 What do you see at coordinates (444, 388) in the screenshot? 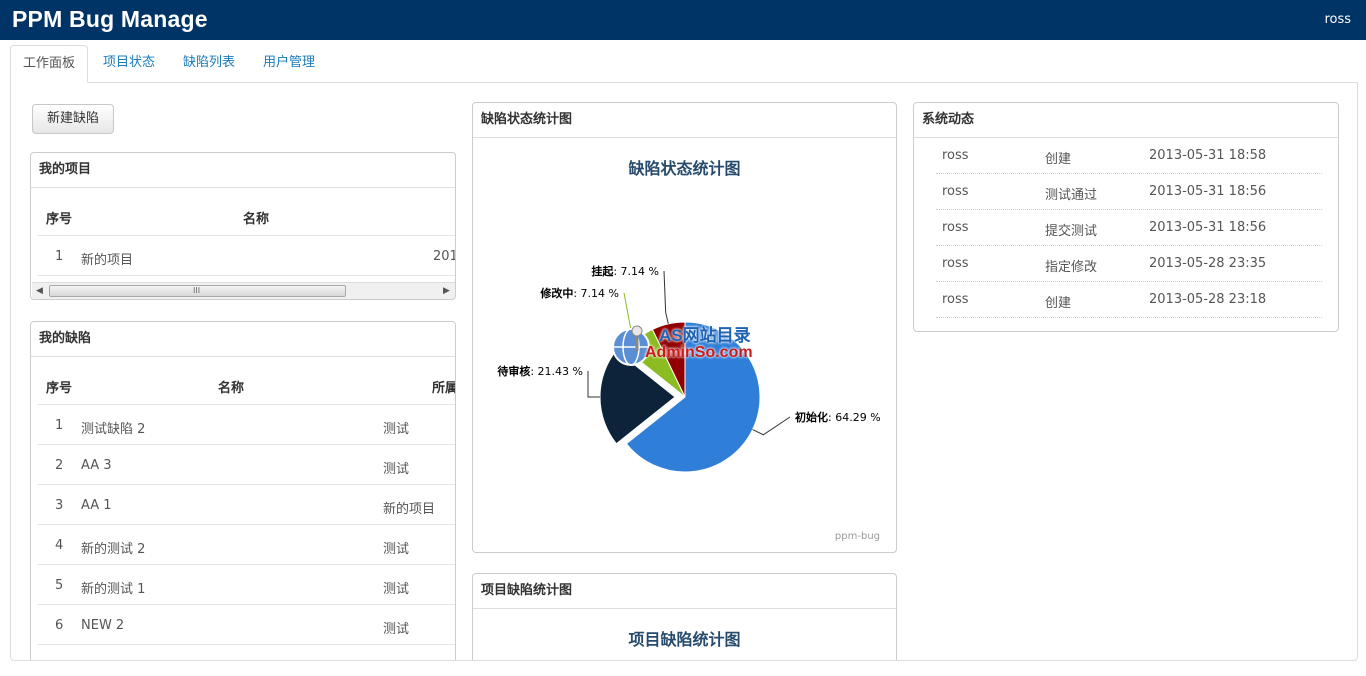
I see `col-header-project: 所属` at bounding box center [444, 388].